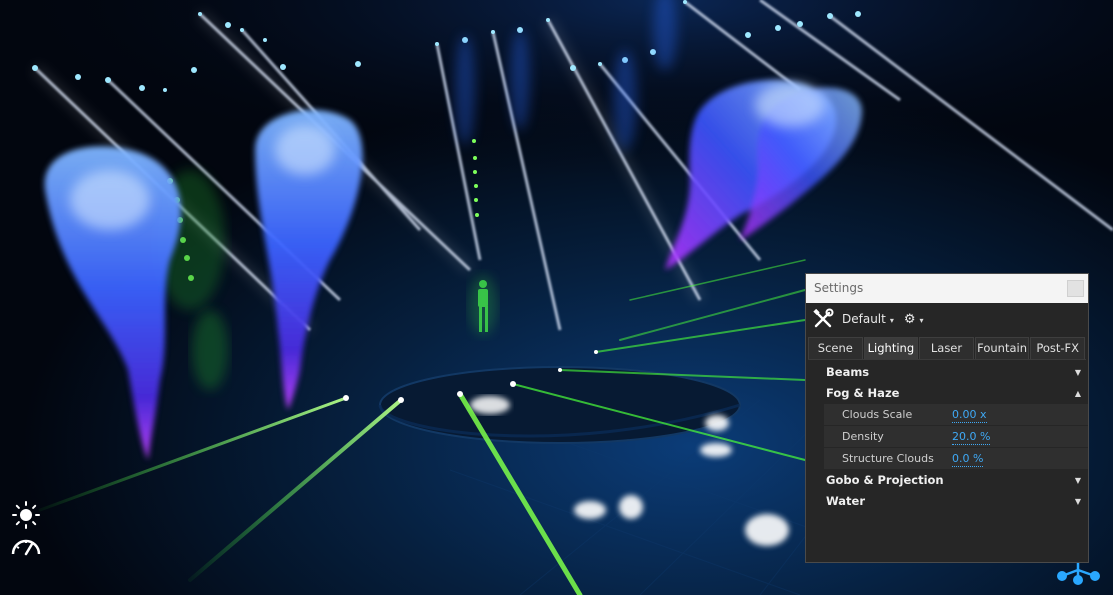 The height and width of the screenshot is (595, 1113). Describe the element at coordinates (947, 372) in the screenshot. I see `group-beams: Beams ▼` at that location.